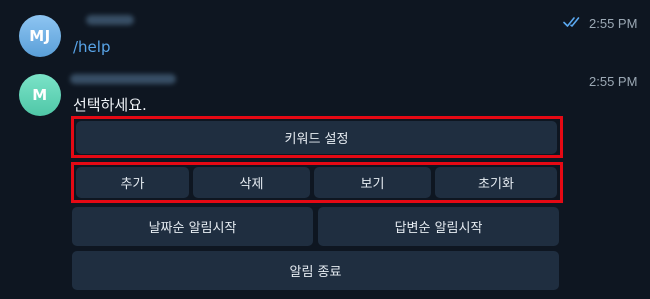 The height and width of the screenshot is (299, 650). What do you see at coordinates (438, 226) in the screenshot?
I see `answer-order-alert-start-button: 답변순 알림시작` at bounding box center [438, 226].